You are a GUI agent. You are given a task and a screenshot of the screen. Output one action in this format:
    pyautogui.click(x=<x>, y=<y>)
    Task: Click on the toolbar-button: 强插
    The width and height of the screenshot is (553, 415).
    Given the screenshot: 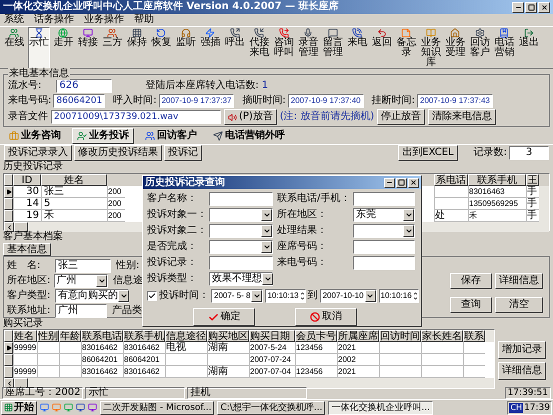 What is the action you would take?
    pyautogui.click(x=210, y=48)
    